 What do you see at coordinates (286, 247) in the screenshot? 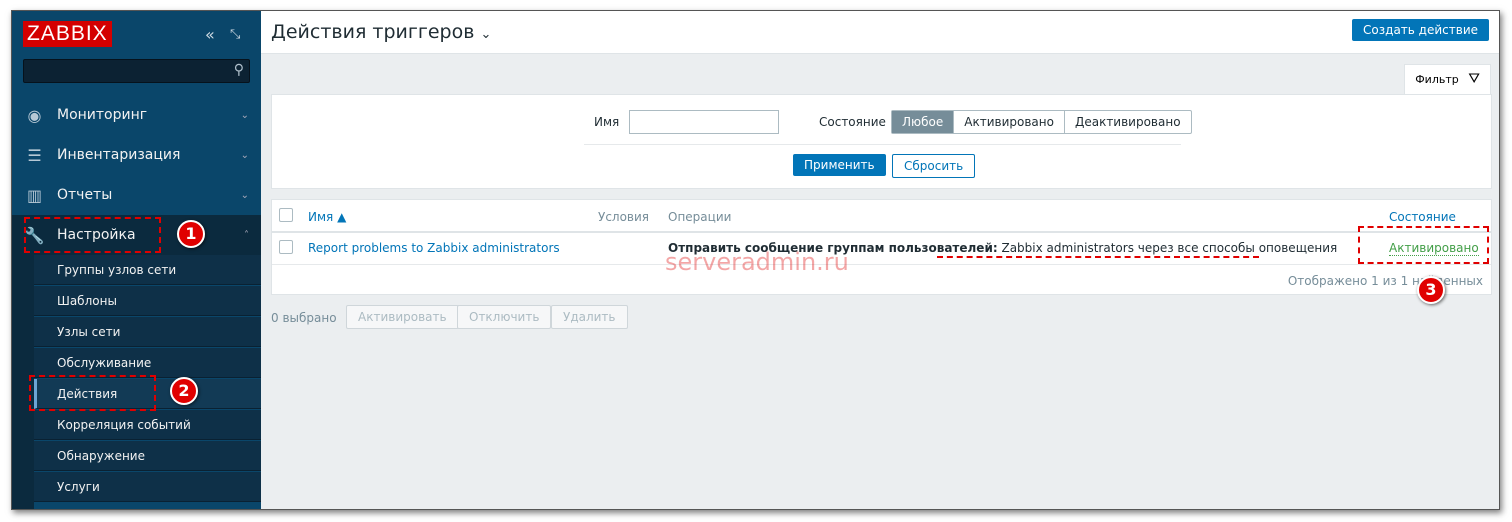
I see `row-checkbox` at bounding box center [286, 247].